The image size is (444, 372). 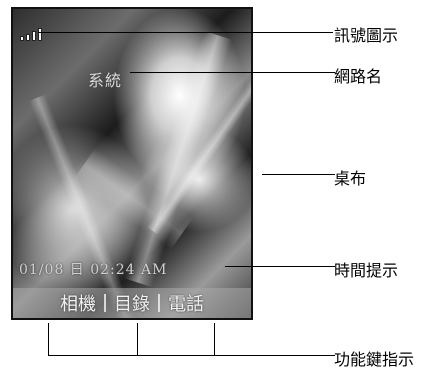 I want to click on date-time-display: 01/08 日 02:24 AM, so click(x=93, y=270).